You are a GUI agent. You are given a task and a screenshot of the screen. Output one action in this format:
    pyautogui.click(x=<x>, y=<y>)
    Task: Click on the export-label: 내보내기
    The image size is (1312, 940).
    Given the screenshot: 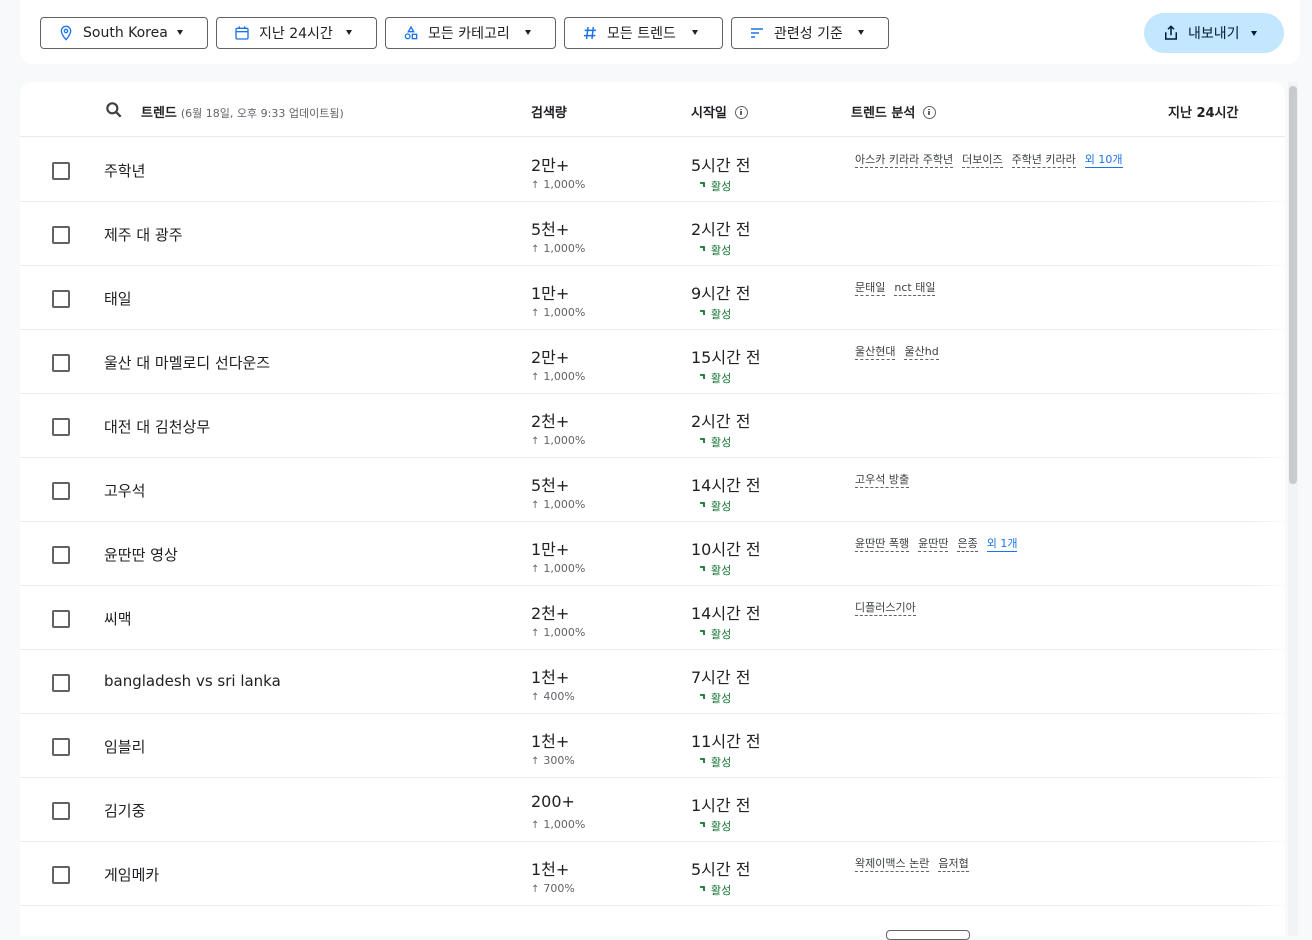 What is the action you would take?
    pyautogui.click(x=1214, y=34)
    